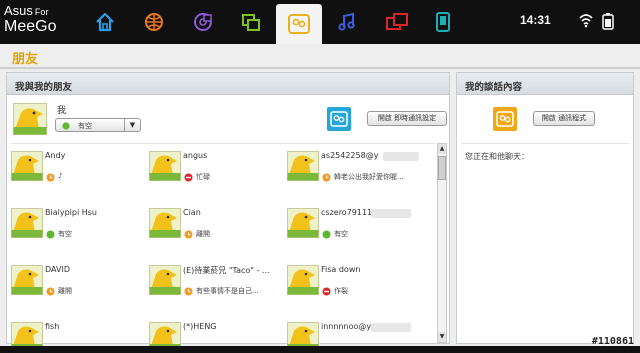  I want to click on friend-name: Bialypipi Hsu, so click(71, 212).